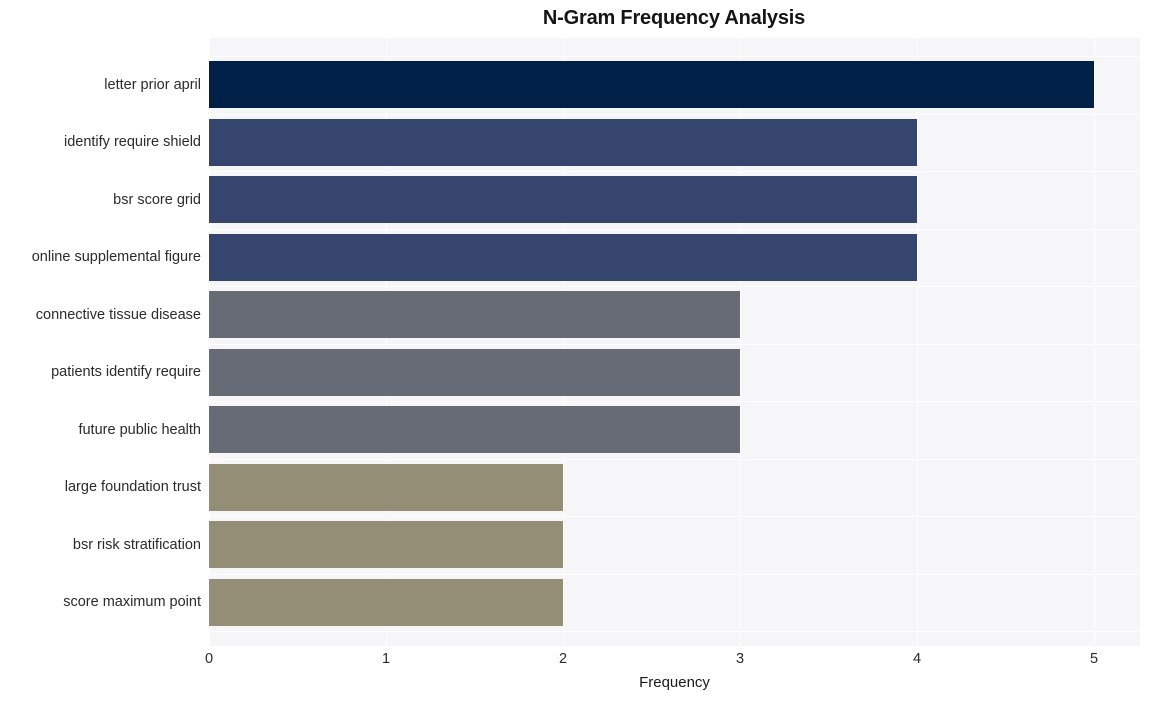 The image size is (1149, 701). I want to click on x-tick-label: 0, so click(209, 659).